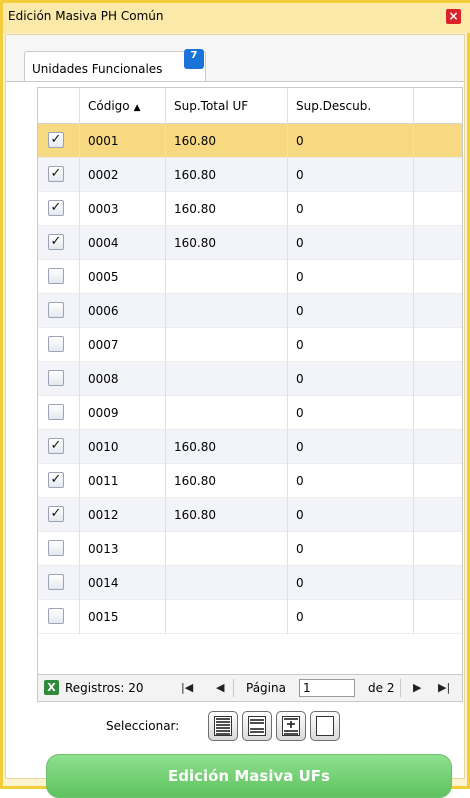 The image size is (470, 798). I want to click on header-codigo: Código ▲, so click(123, 106).